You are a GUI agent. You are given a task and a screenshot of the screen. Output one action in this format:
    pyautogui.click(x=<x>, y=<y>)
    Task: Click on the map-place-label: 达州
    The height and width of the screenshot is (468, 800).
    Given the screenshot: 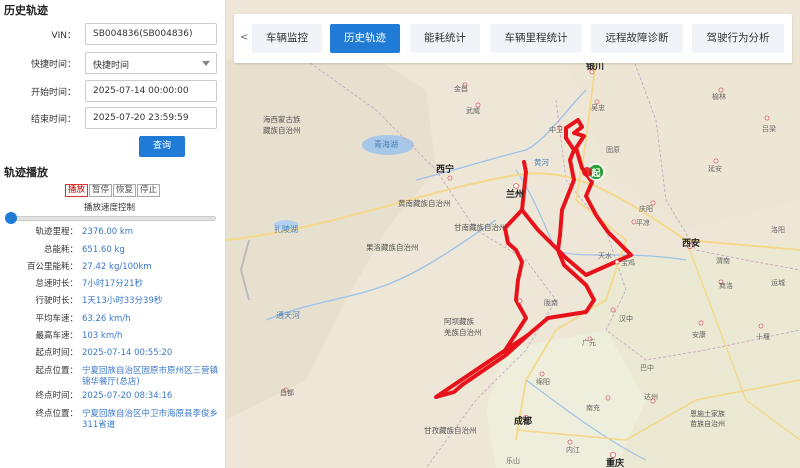 What is the action you would take?
    pyautogui.click(x=651, y=396)
    